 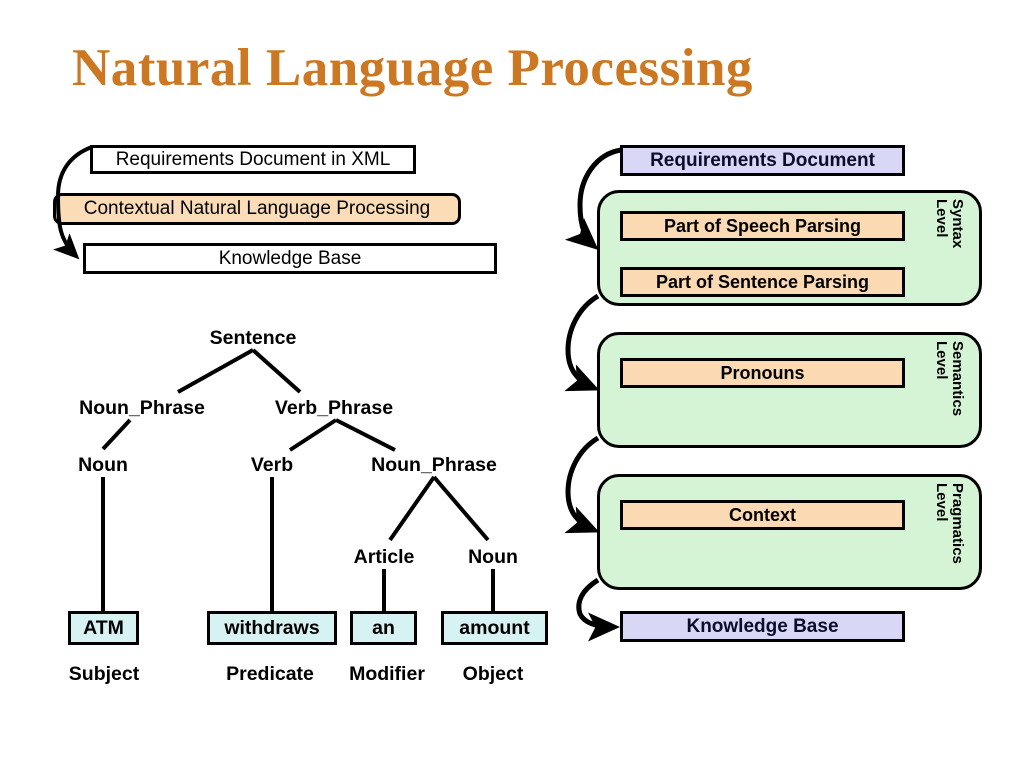 I want to click on pipeline-arrow-syntax-to-semantics, so click(x=582, y=342).